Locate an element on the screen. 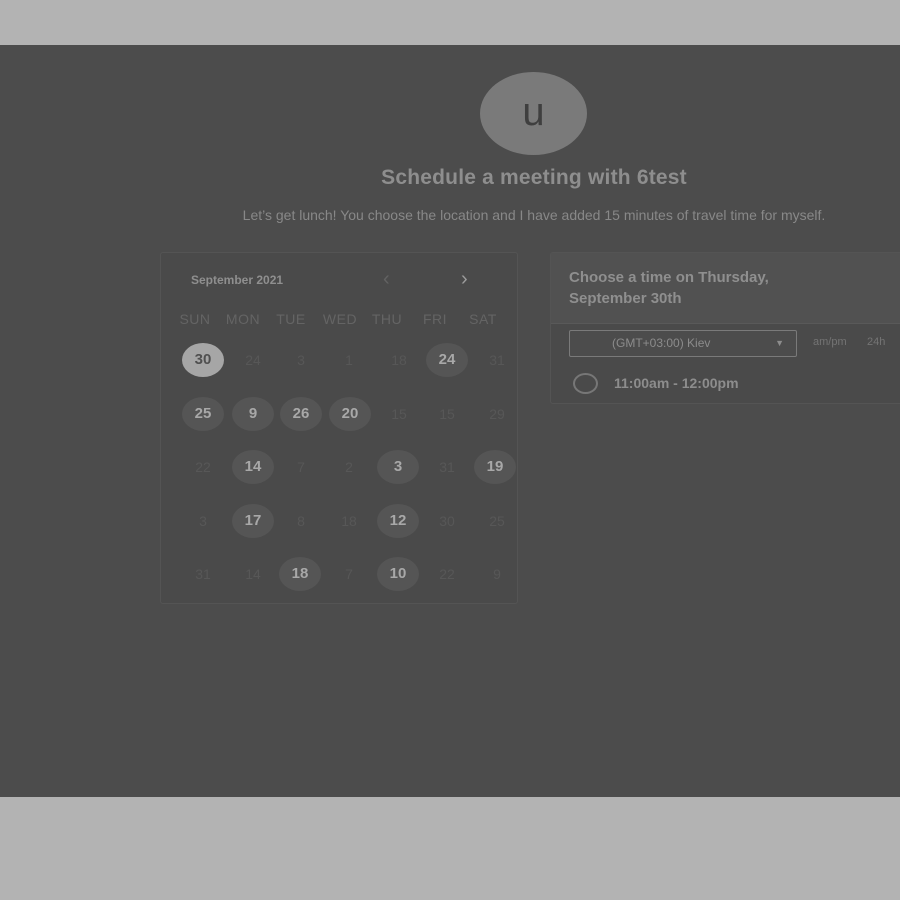  calendar-day-selected: 30 is located at coordinates (203, 360).